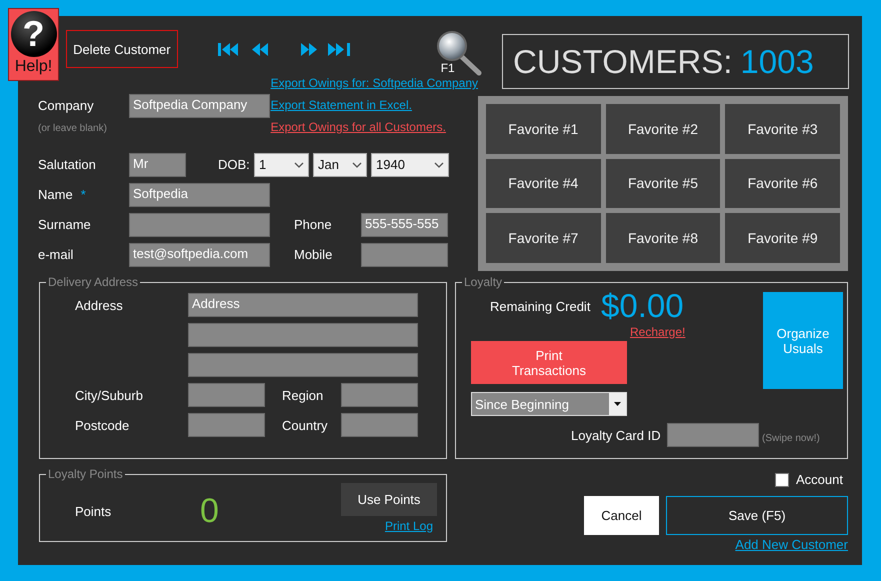  What do you see at coordinates (303, 305) in the screenshot?
I see `address-field: Address` at bounding box center [303, 305].